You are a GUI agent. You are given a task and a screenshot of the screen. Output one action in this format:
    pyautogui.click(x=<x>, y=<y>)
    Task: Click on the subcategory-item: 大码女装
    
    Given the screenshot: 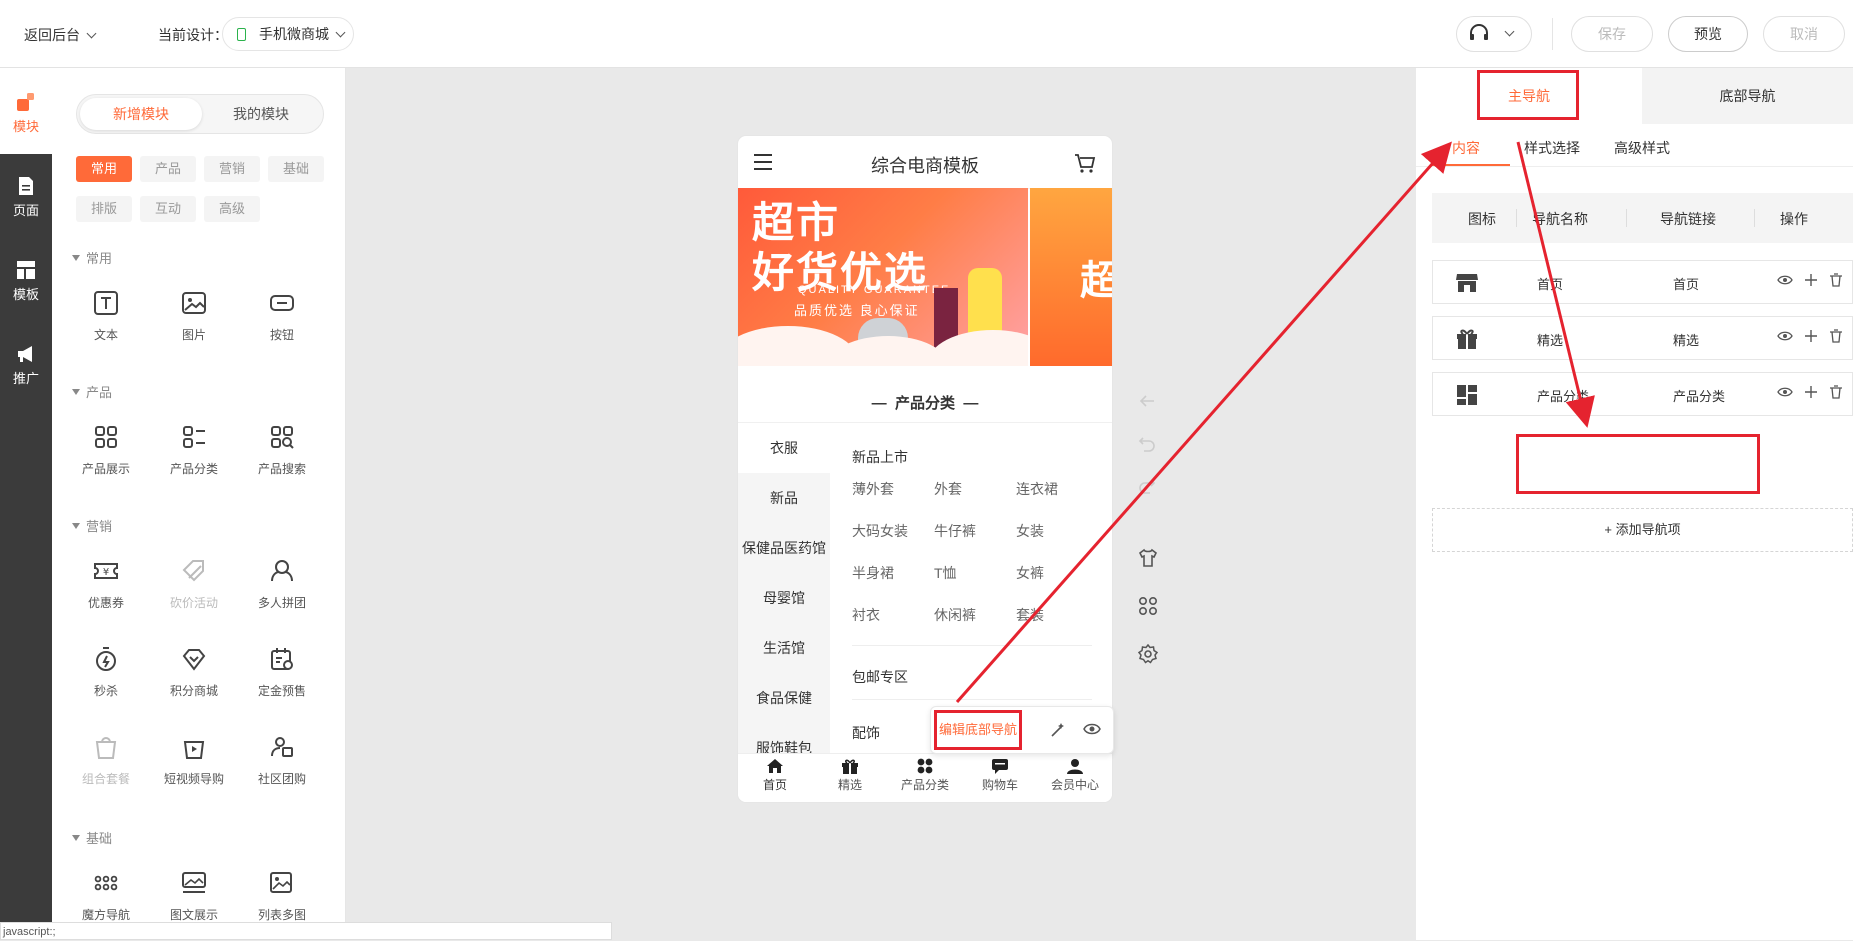 What is the action you would take?
    pyautogui.click(x=880, y=531)
    